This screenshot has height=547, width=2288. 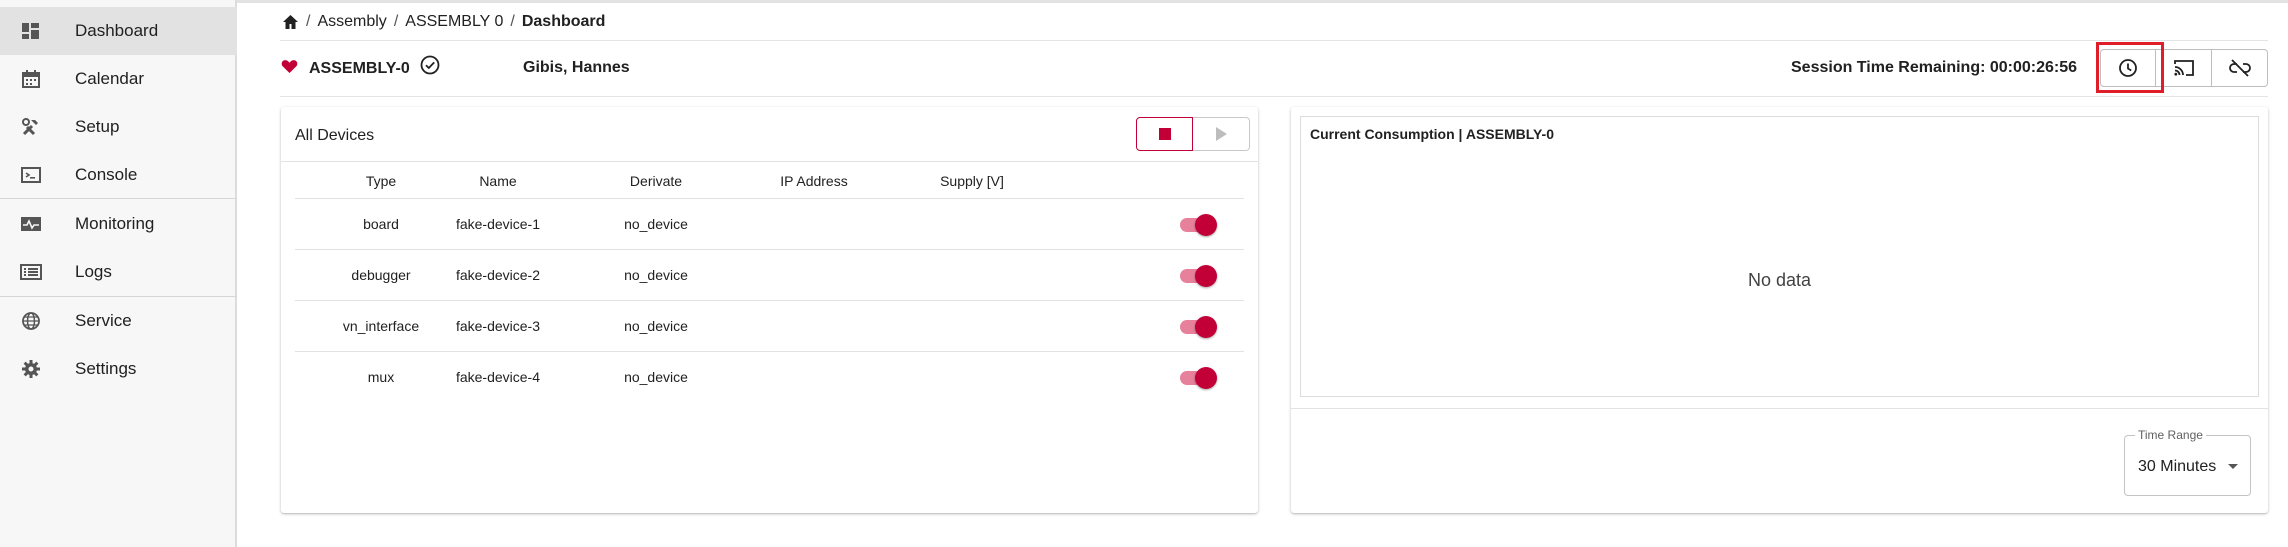 I want to click on list-icon, so click(x=31, y=272).